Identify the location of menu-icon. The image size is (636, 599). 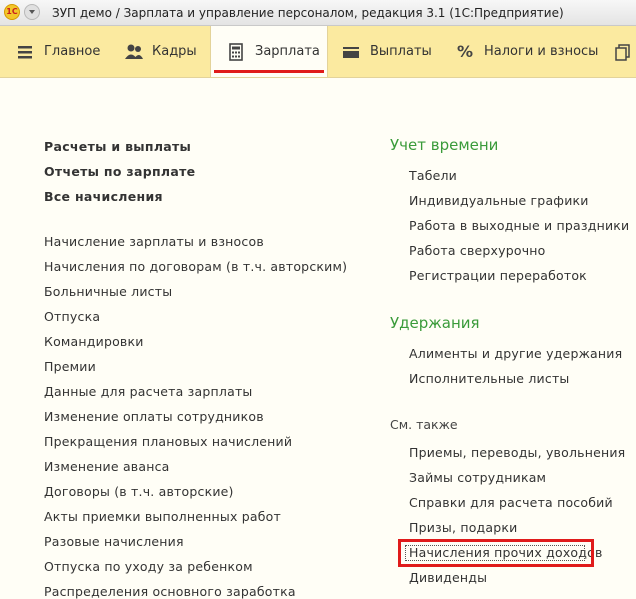
(25, 52).